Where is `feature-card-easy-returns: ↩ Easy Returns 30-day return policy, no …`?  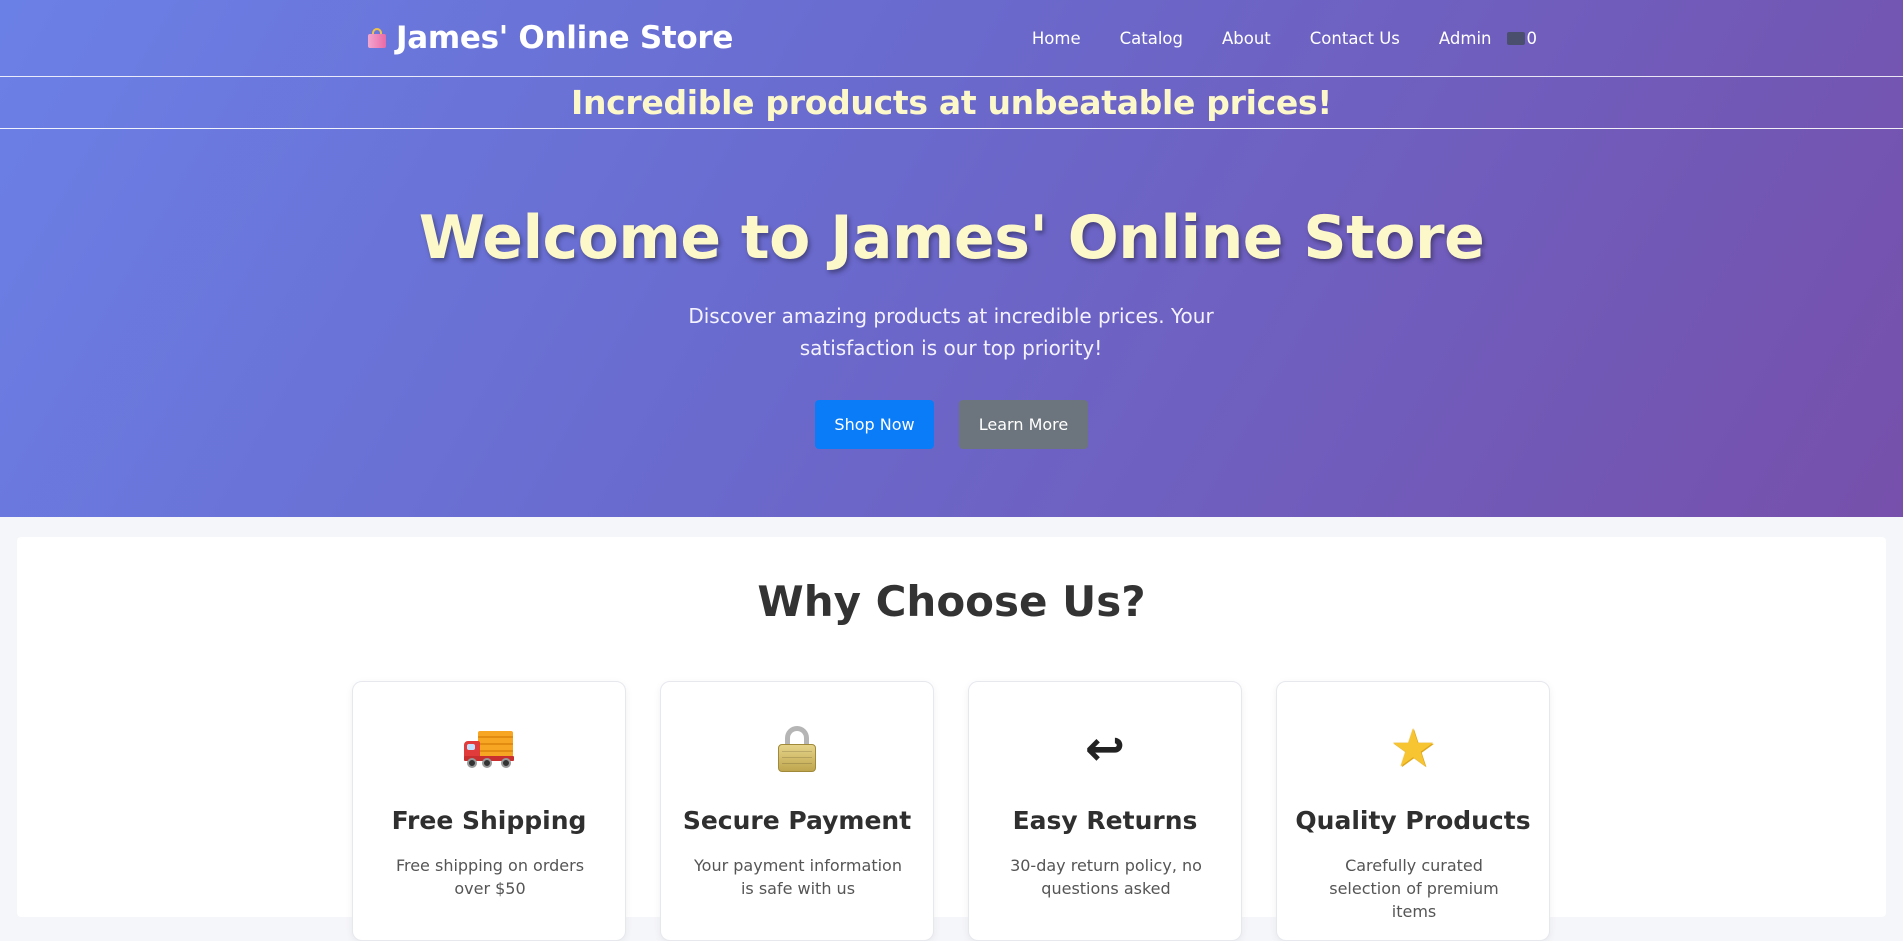
feature-card-easy-returns: ↩ Easy Returns 30-day return policy, no … is located at coordinates (1105, 811).